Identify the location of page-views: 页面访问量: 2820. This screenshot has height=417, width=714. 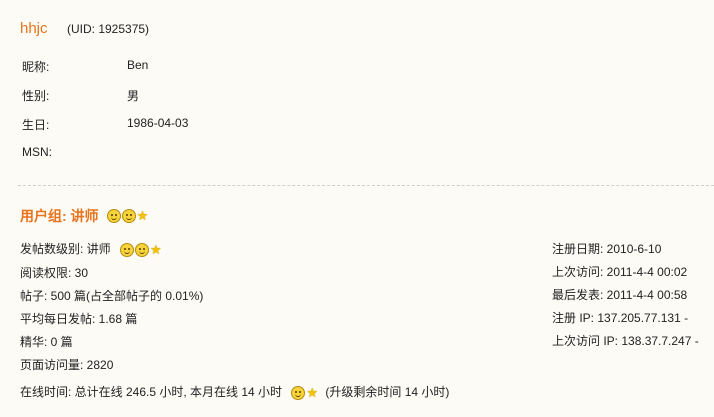
(67, 365).